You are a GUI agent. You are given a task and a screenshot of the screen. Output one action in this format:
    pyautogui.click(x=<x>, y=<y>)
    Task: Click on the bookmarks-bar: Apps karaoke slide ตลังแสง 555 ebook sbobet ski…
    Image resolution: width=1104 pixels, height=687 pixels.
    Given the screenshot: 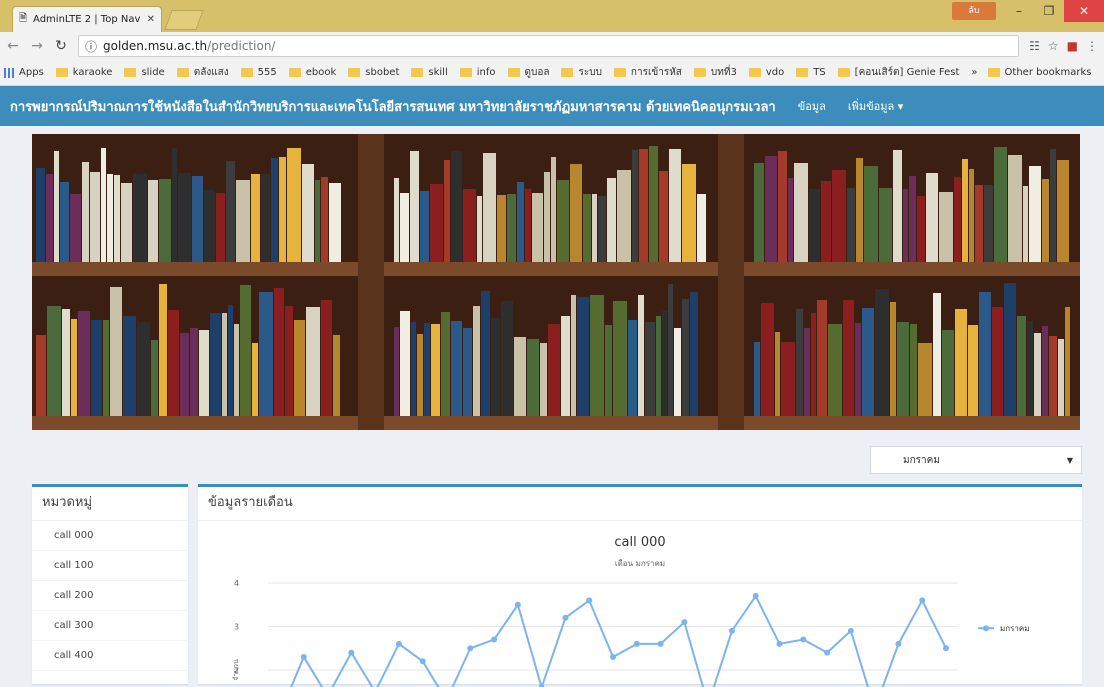 What is the action you would take?
    pyautogui.click(x=552, y=73)
    